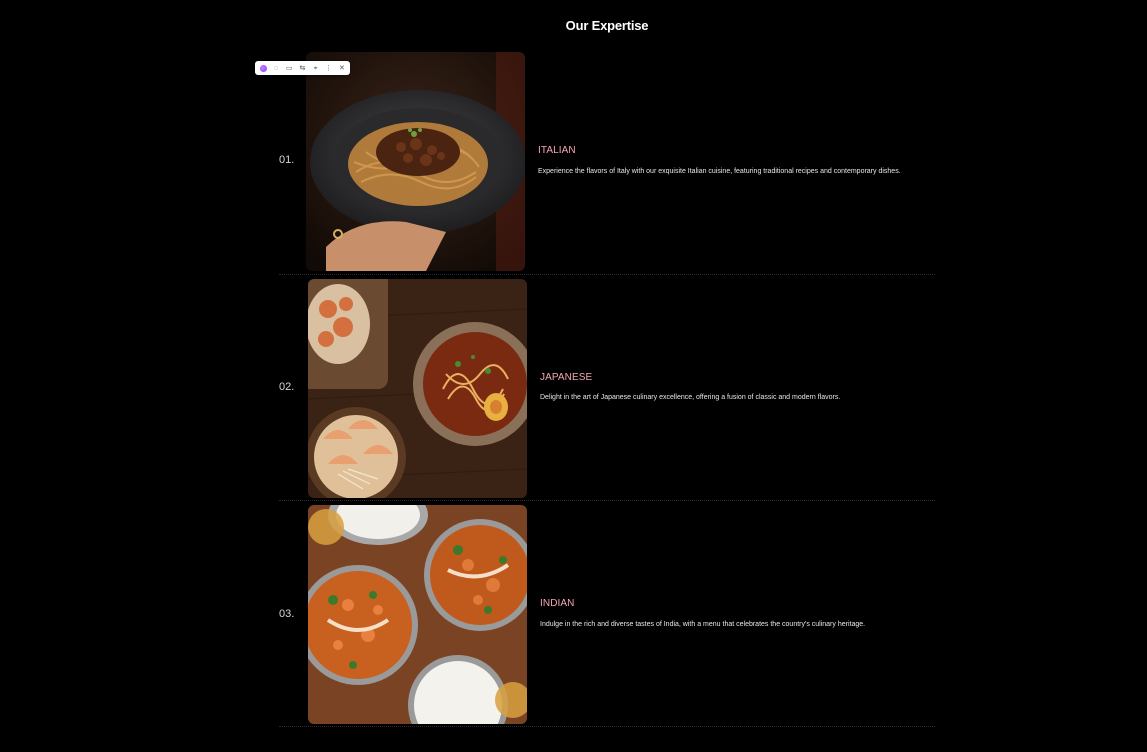 The image size is (1147, 752). I want to click on pin-icon: ⌖, so click(316, 68).